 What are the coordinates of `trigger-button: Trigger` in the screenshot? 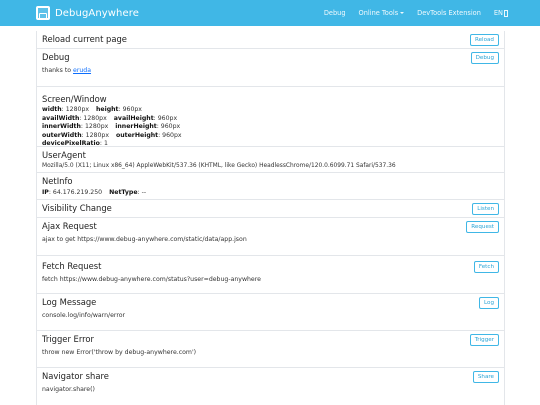 It's located at (484, 340).